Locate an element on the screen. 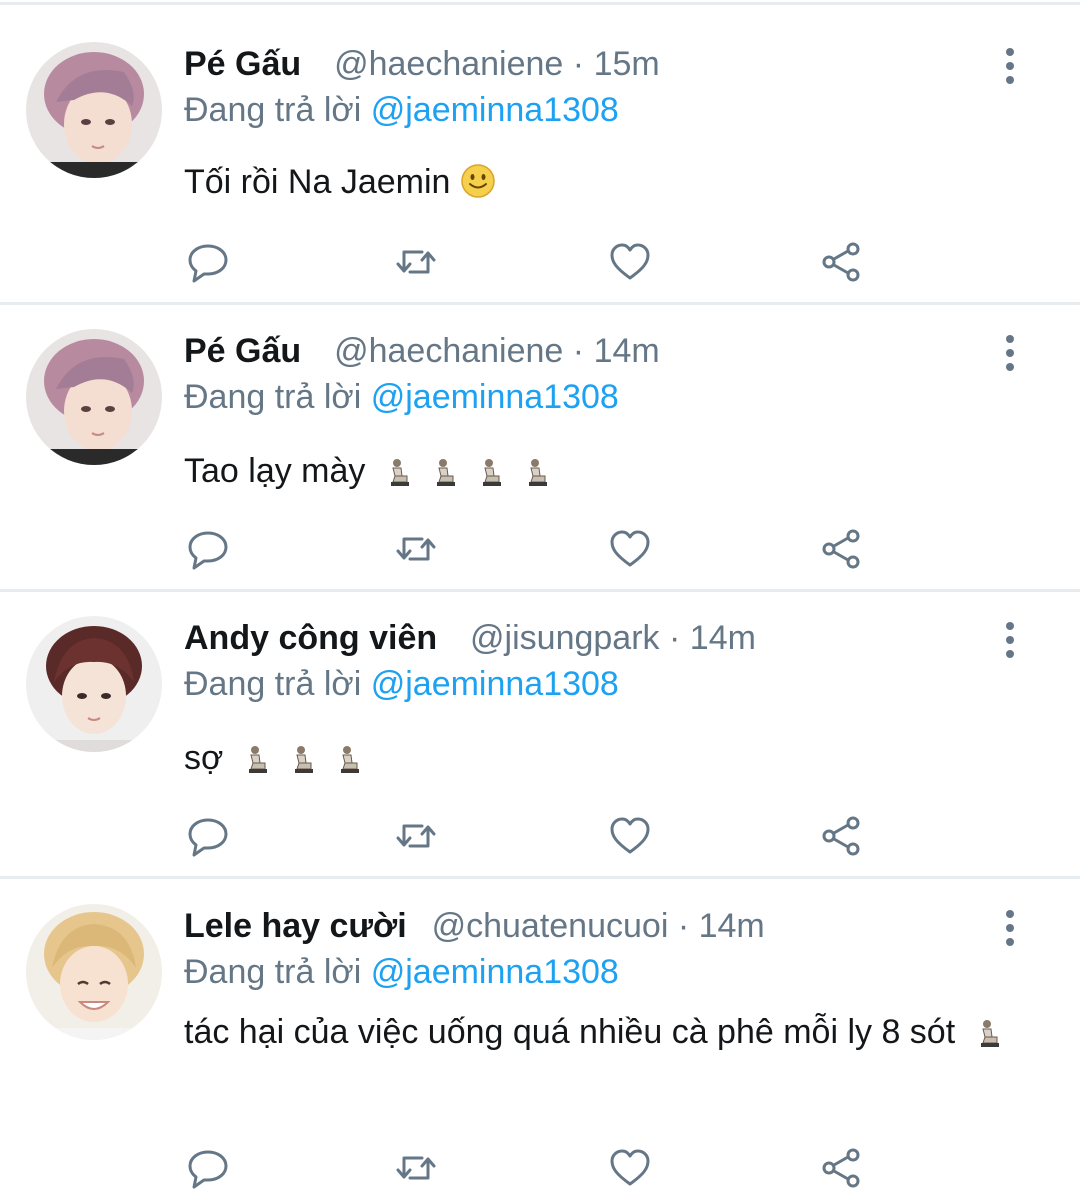 The image size is (1080, 1202). tweet-text: Tối rồi Na Jaemin is located at coordinates (614, 185).